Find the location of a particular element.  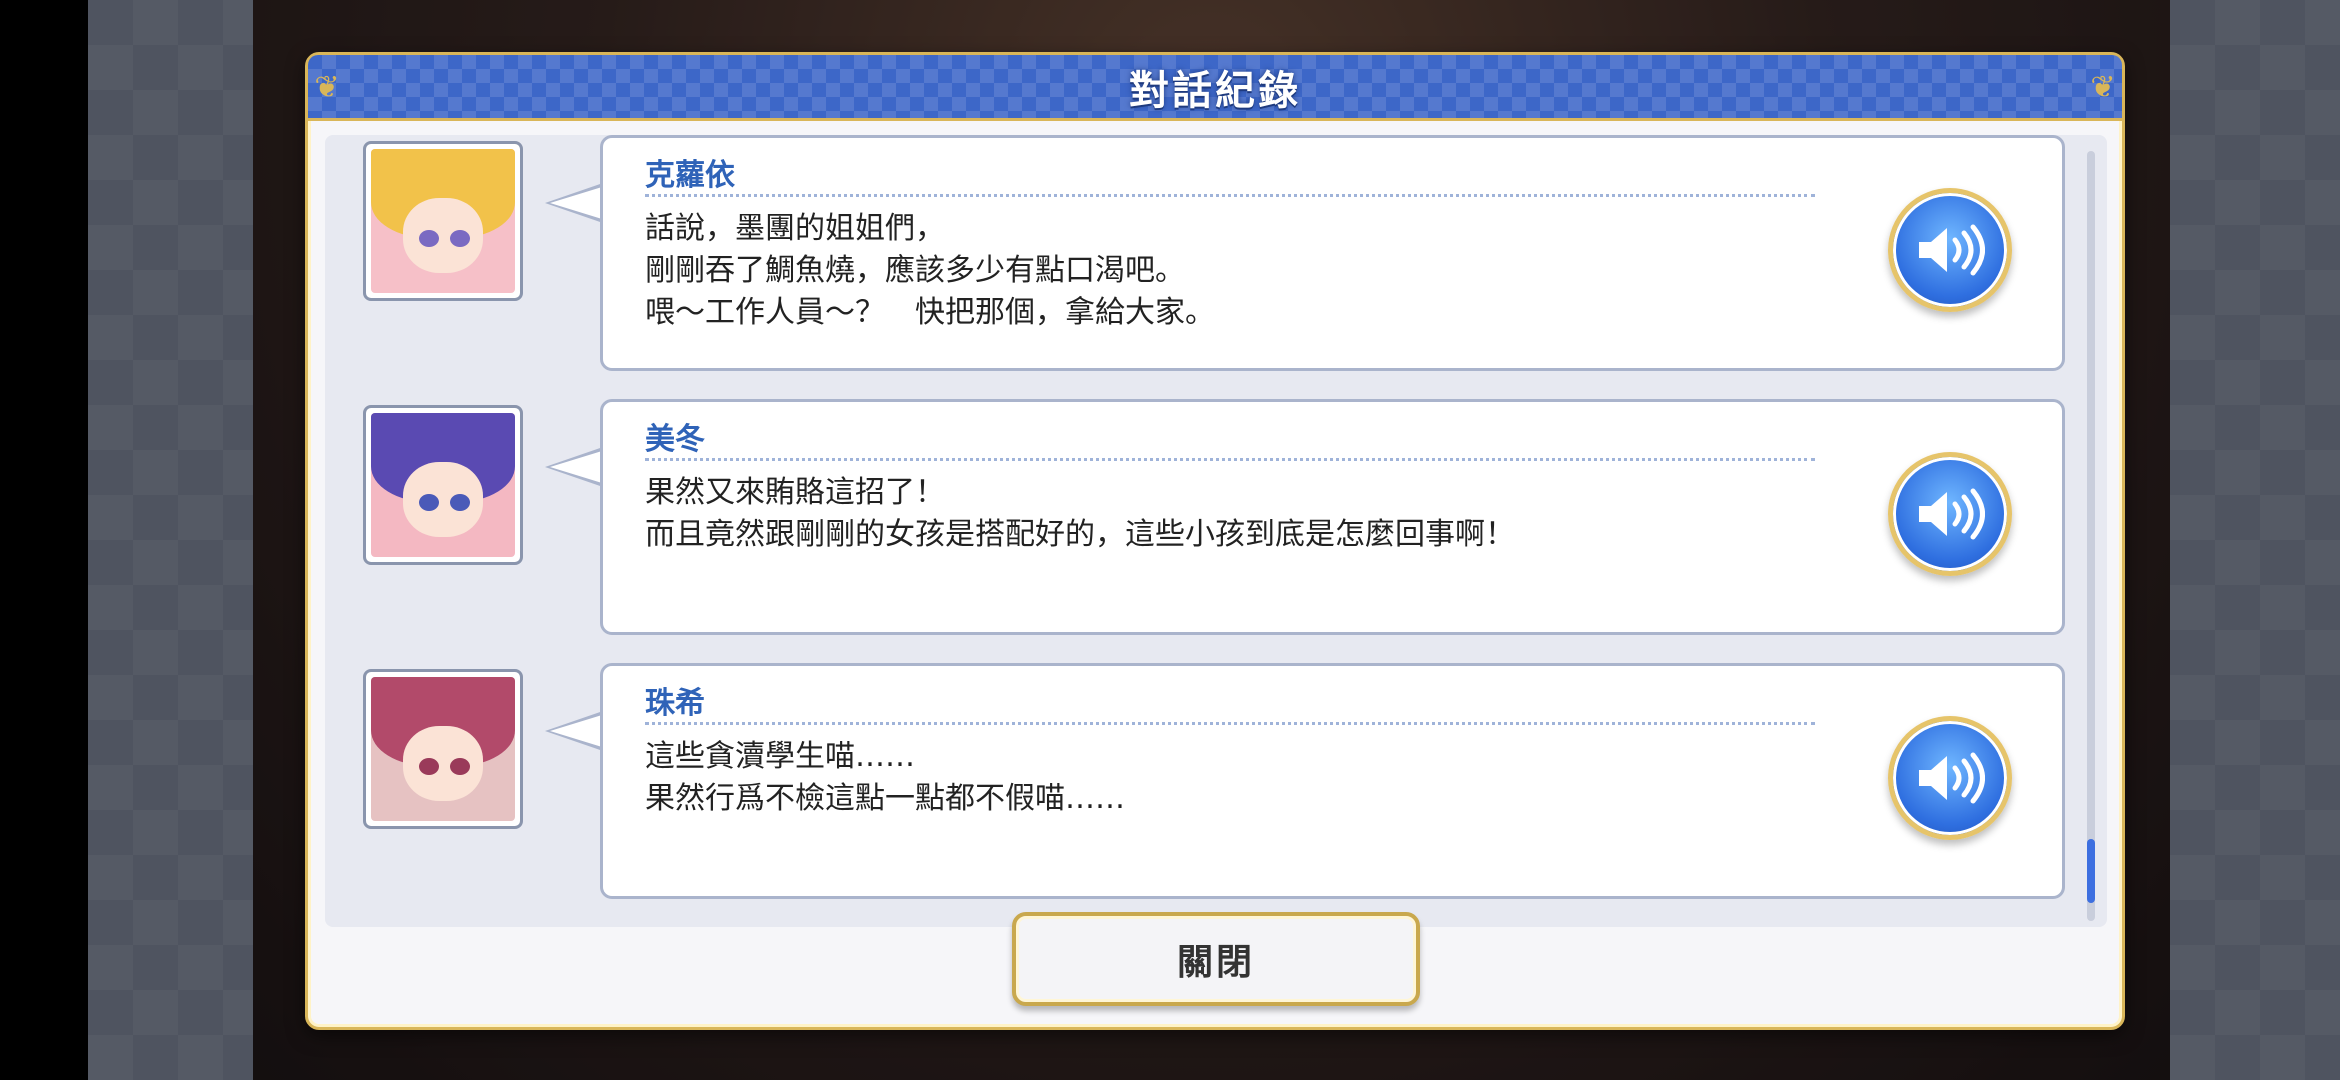

speaker-name: 美冬 is located at coordinates (675, 439).